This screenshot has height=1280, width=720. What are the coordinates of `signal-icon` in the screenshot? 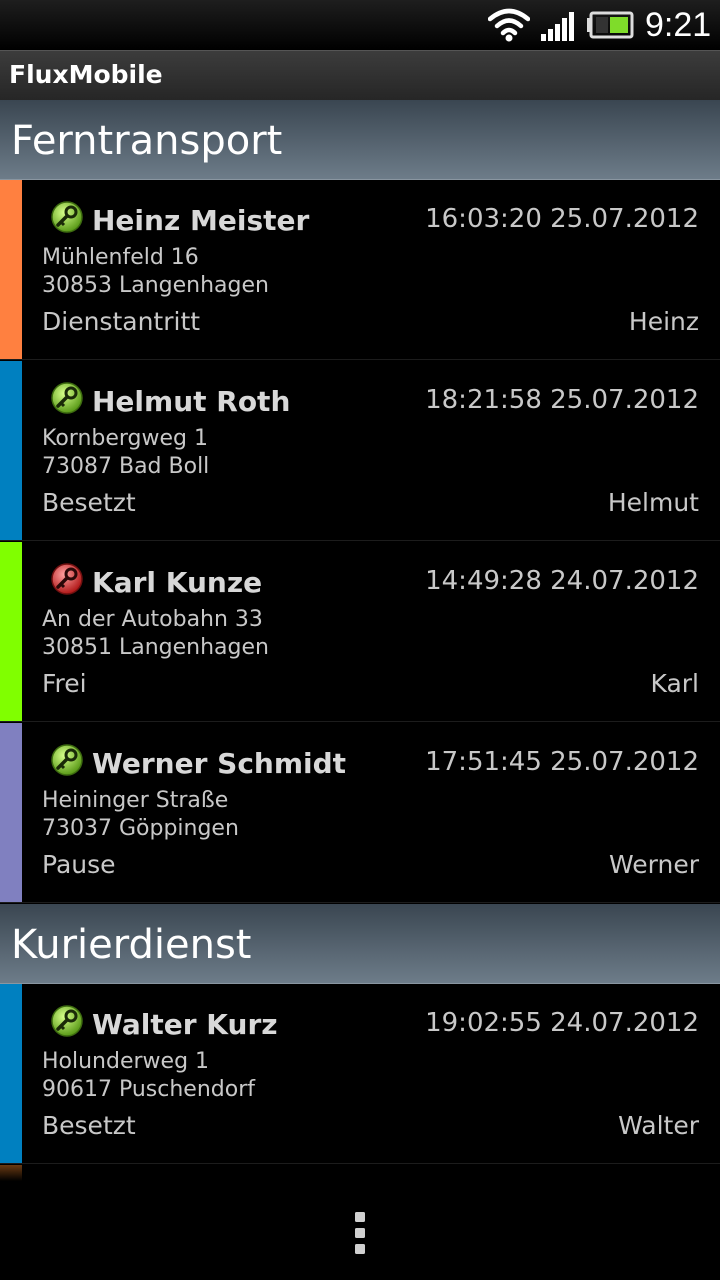 It's located at (557, 26).